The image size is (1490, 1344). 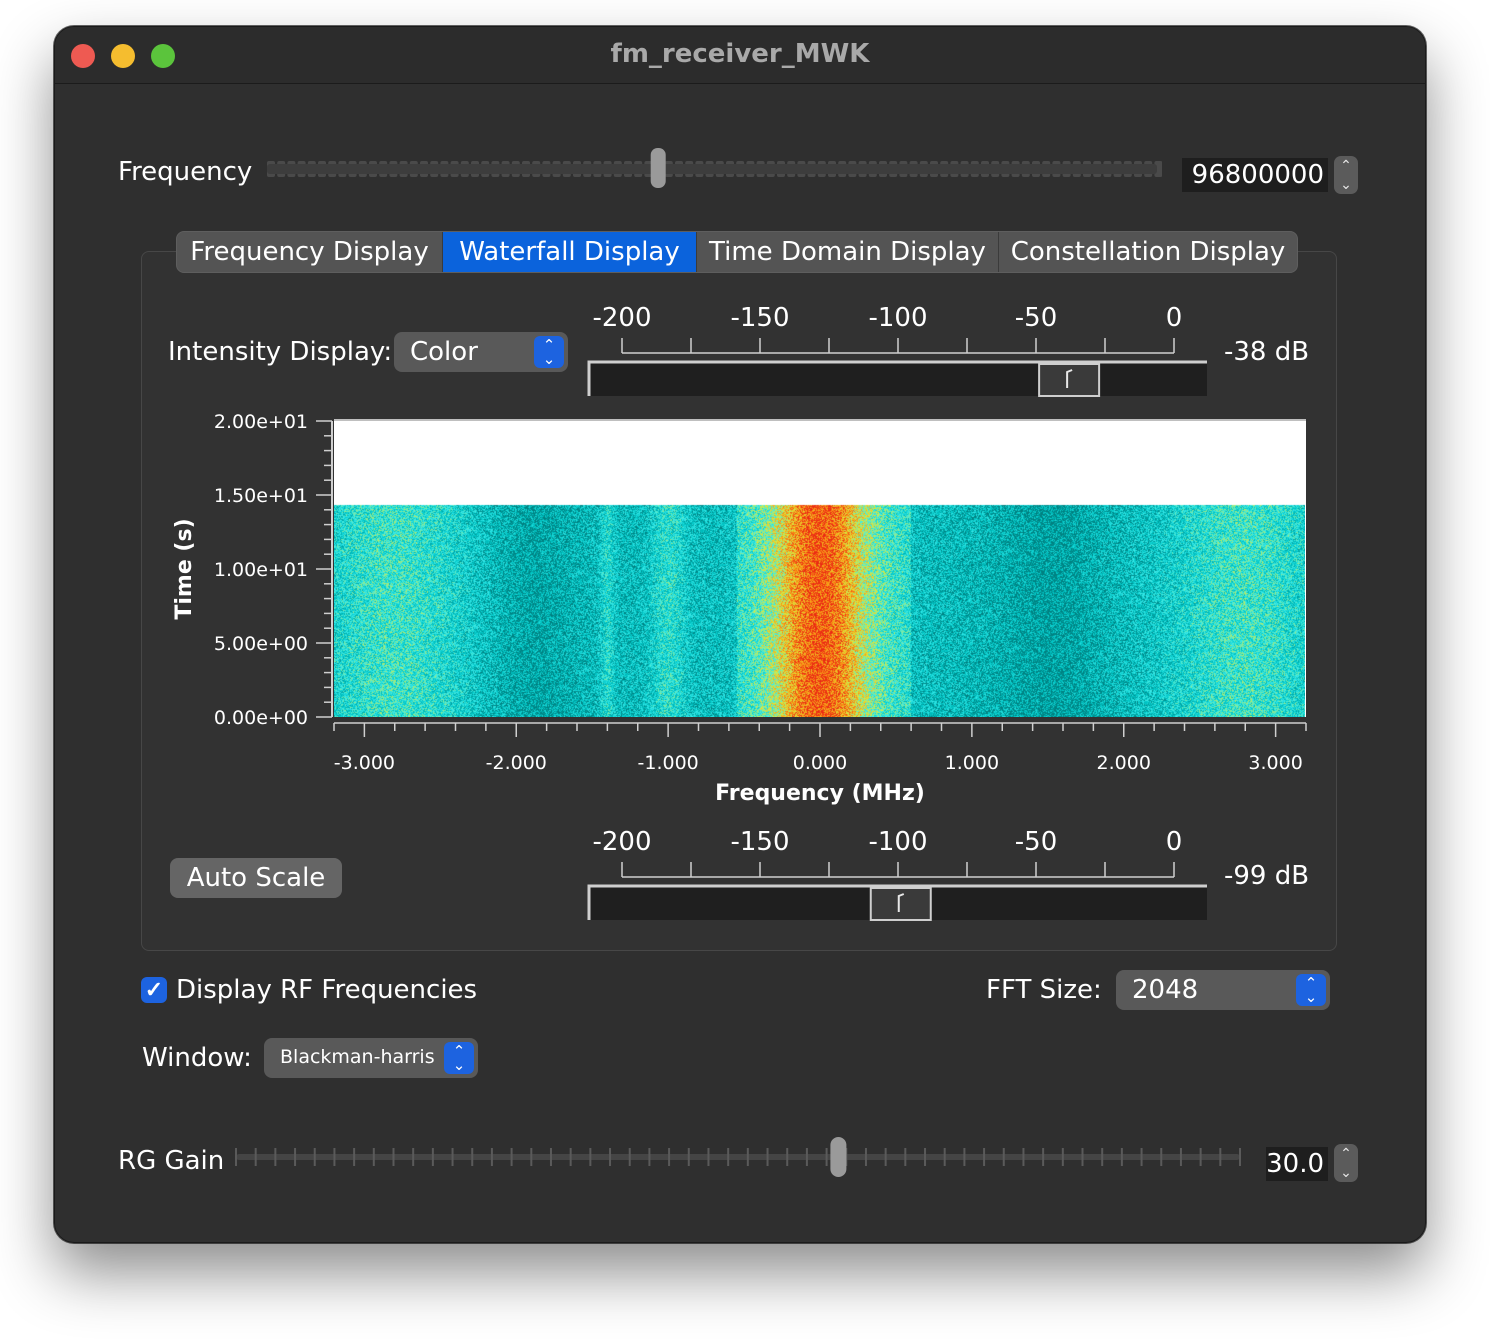 What do you see at coordinates (481, 352) in the screenshot?
I see `intensity-display-select: Color ⌃ ⌄` at bounding box center [481, 352].